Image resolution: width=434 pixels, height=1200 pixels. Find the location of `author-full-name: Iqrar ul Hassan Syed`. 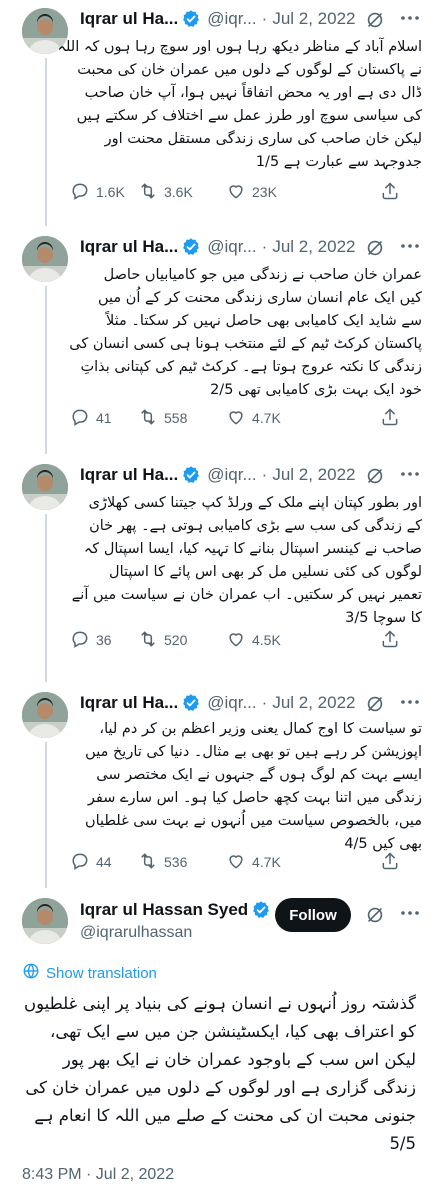

author-full-name: Iqrar ul Hassan Syed is located at coordinates (164, 910).